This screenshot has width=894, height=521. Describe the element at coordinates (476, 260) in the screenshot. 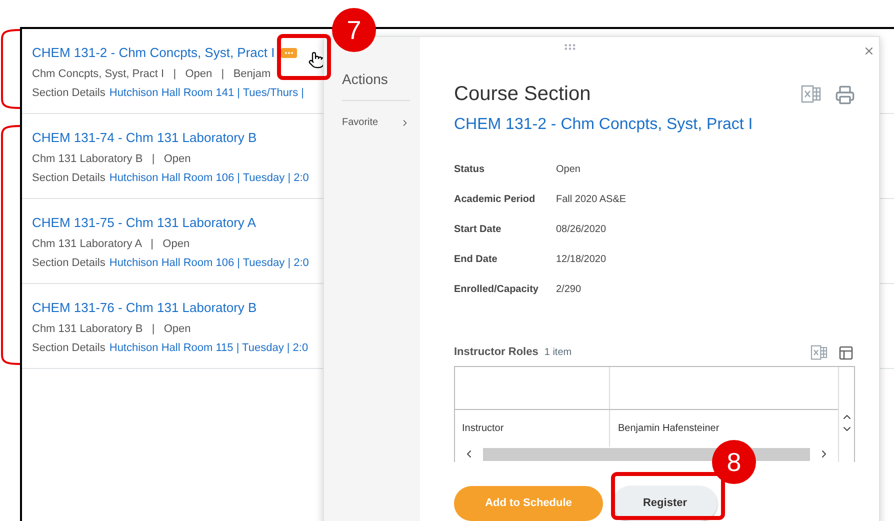

I see `field-label: End Date` at that location.